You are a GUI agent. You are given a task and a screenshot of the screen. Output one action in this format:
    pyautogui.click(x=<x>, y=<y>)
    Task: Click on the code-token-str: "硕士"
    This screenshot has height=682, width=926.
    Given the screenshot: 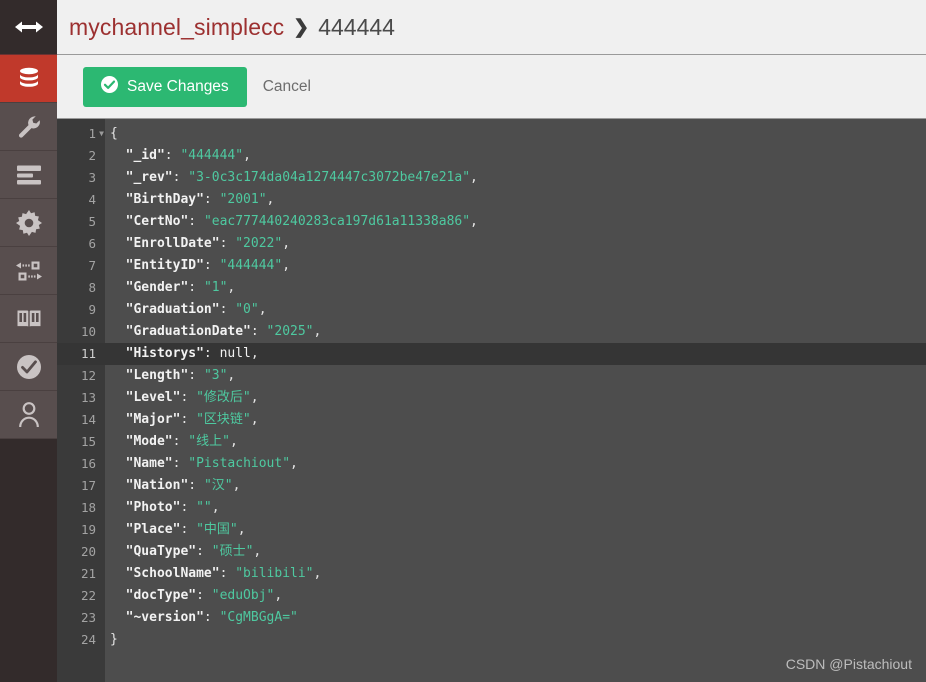 What is the action you would take?
    pyautogui.click(x=232, y=551)
    